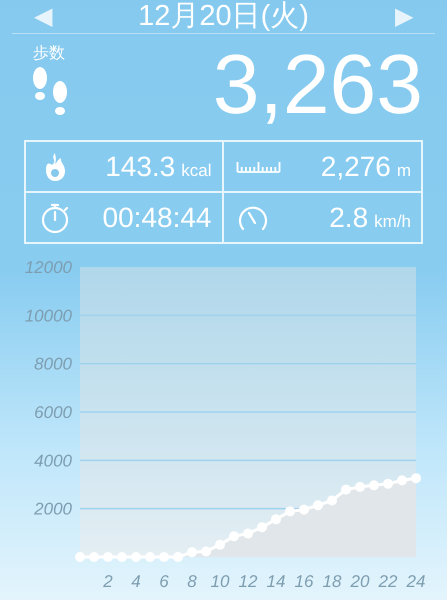  What do you see at coordinates (136, 581) in the screenshot?
I see `x-axis-label: 4` at bounding box center [136, 581].